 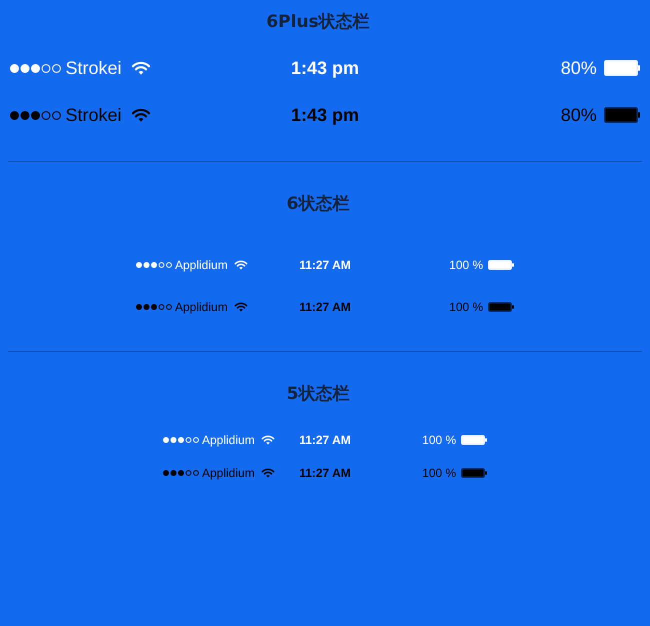 What do you see at coordinates (318, 394) in the screenshot?
I see `section-title: 5状态栏` at bounding box center [318, 394].